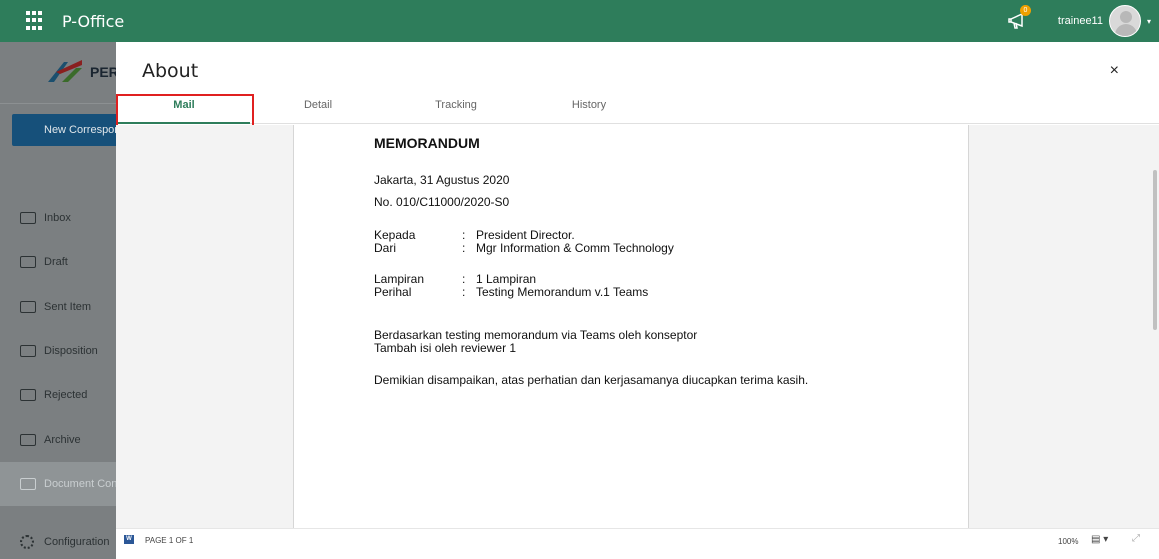 This screenshot has width=1159, height=559. What do you see at coordinates (65, 71) in the screenshot?
I see `logo-icon` at bounding box center [65, 71].